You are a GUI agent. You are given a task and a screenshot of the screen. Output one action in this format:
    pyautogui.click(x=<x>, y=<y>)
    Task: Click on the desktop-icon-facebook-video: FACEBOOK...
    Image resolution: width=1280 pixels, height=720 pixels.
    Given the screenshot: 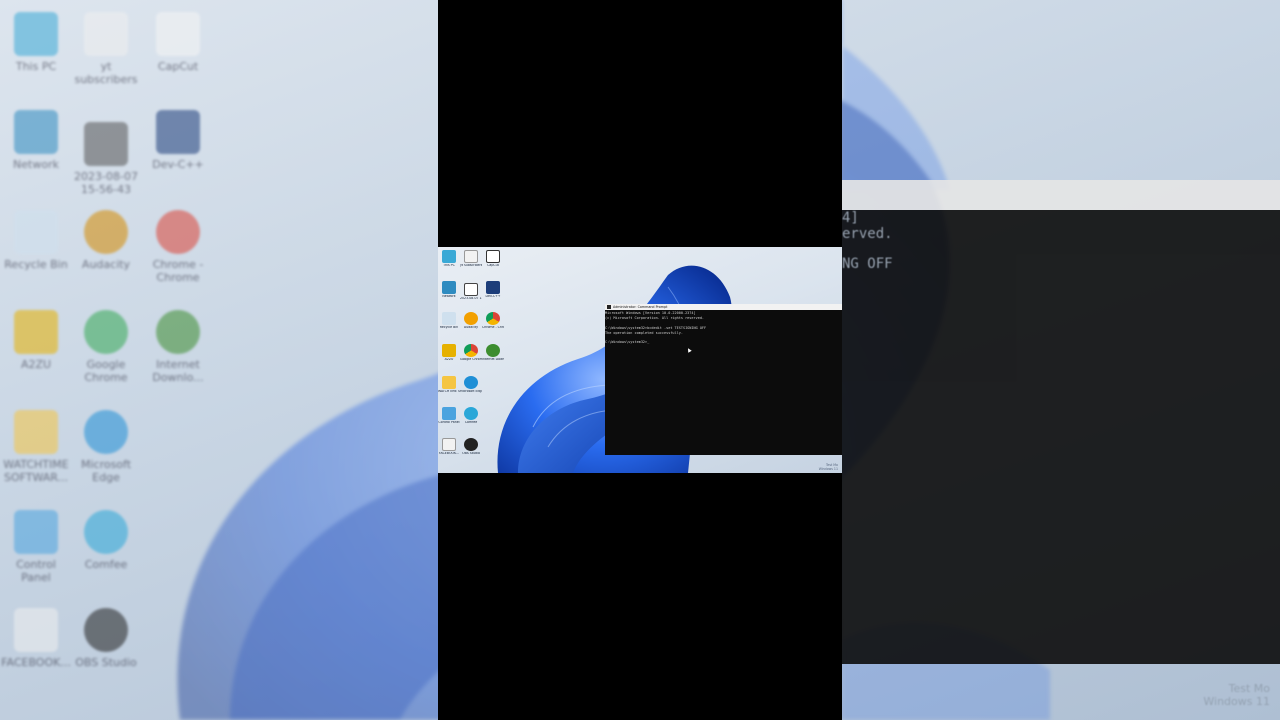 What is the action you would take?
    pyautogui.click(x=449, y=447)
    